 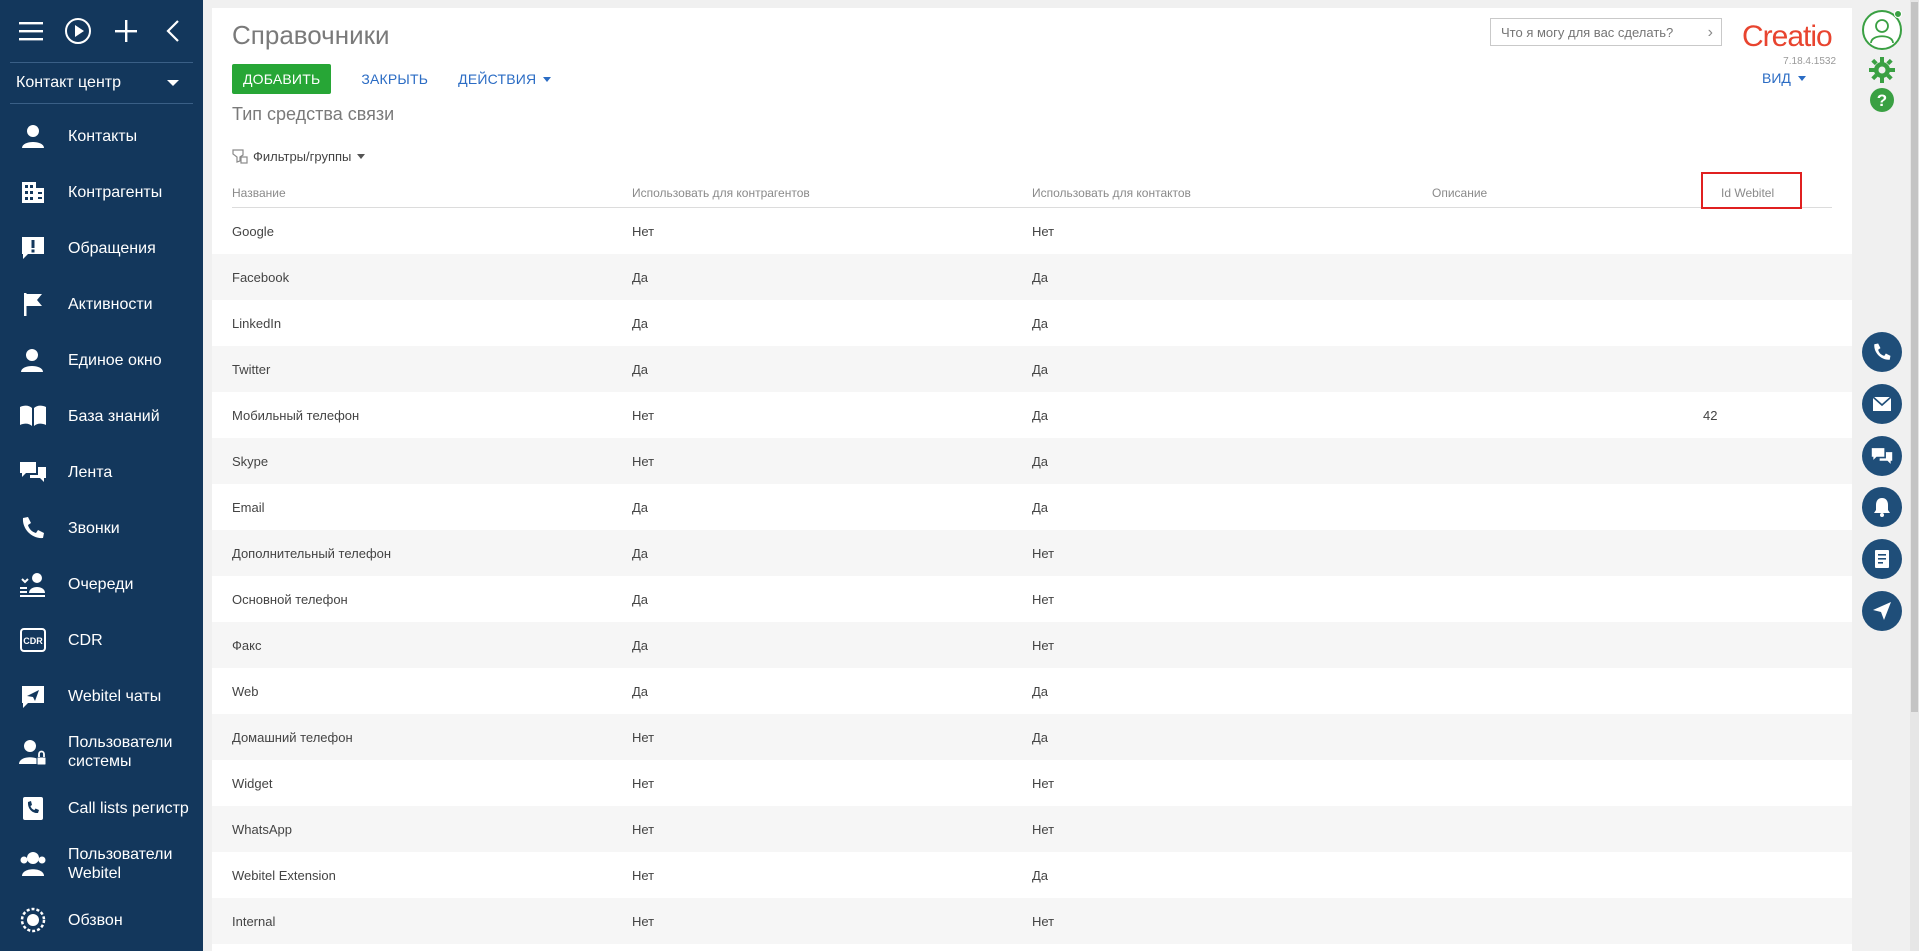 I want to click on command-search-input, so click(x=1596, y=32).